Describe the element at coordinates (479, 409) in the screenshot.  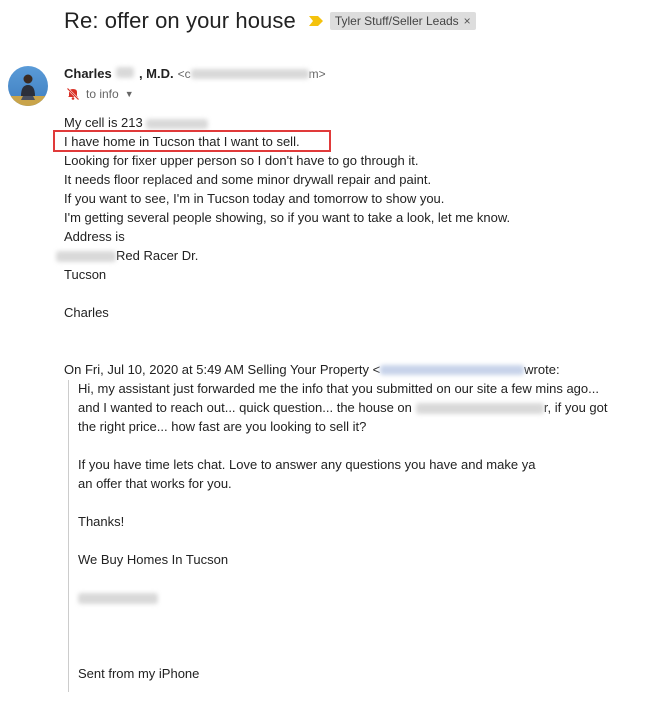
I see `redacted-quote-address` at that location.